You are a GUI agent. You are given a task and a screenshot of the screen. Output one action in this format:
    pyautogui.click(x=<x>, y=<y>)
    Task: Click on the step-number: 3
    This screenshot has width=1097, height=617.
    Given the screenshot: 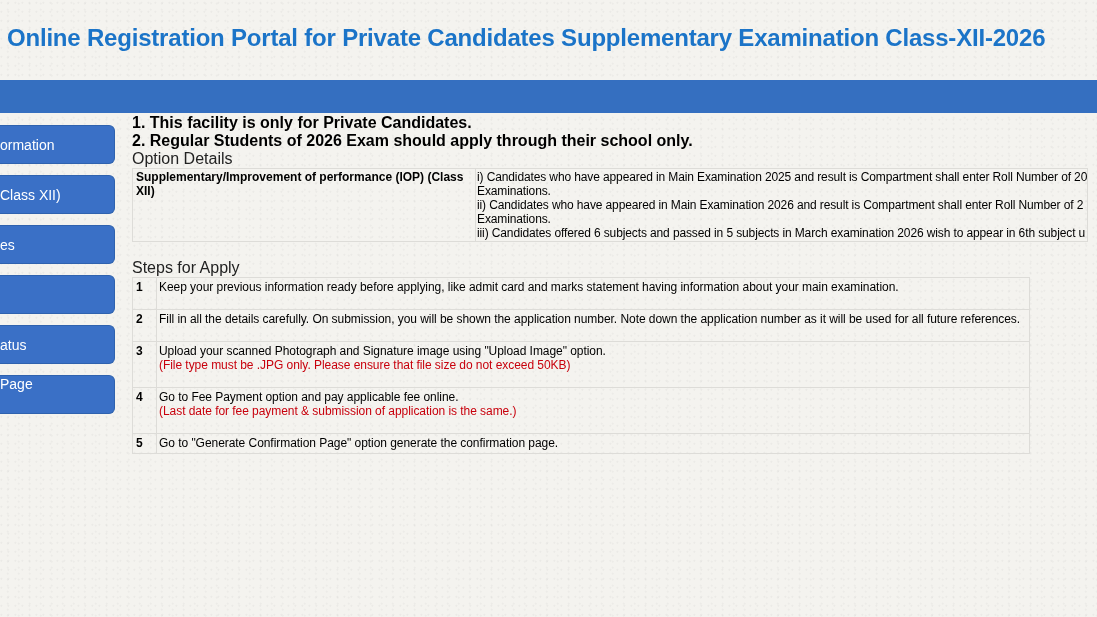 What is the action you would take?
    pyautogui.click(x=139, y=351)
    